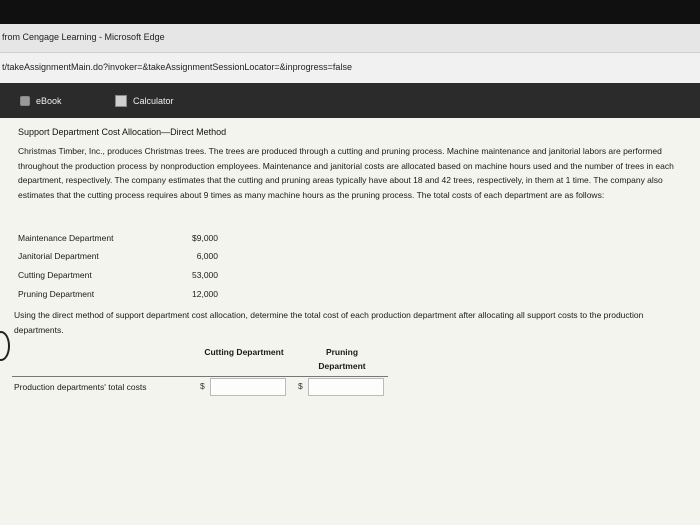 This screenshot has width=700, height=525. Describe the element at coordinates (346, 387) in the screenshot. I see `pruning-total-input` at that location.